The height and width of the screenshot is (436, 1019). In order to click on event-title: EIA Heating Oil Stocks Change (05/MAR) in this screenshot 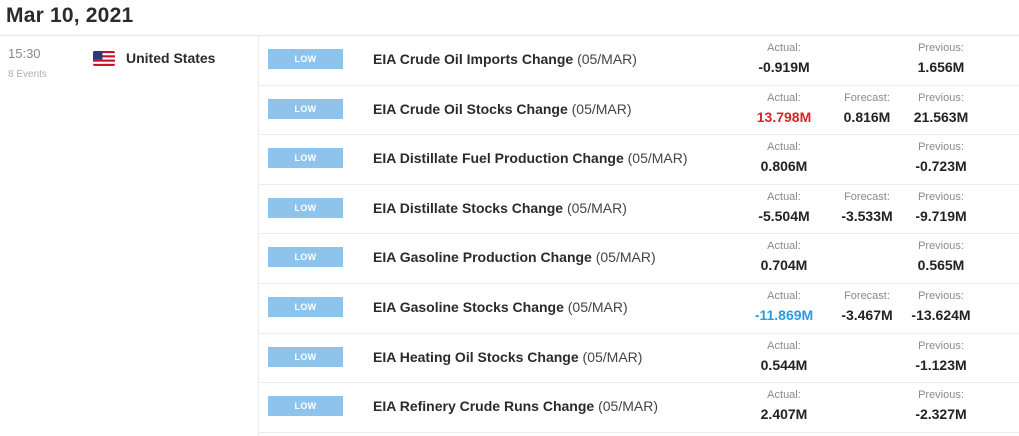, I will do `click(507, 357)`.